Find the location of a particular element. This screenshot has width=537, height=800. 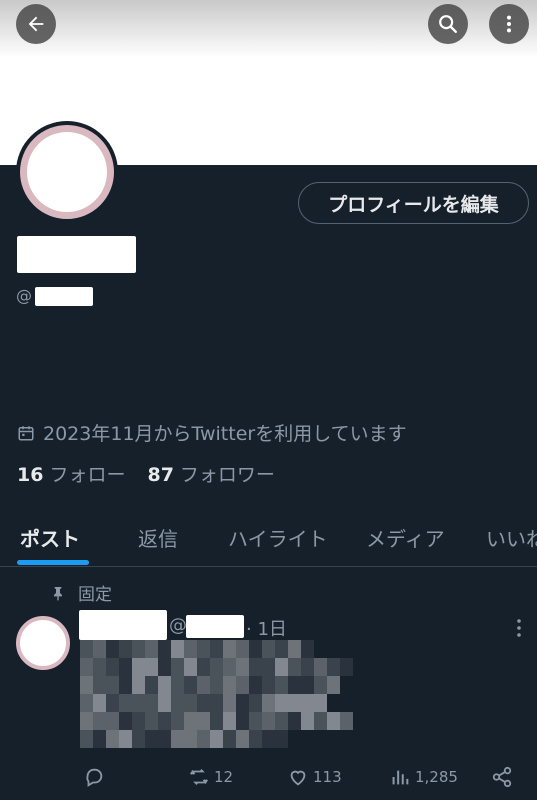

pinned-indicator: 固定 is located at coordinates (81, 592).